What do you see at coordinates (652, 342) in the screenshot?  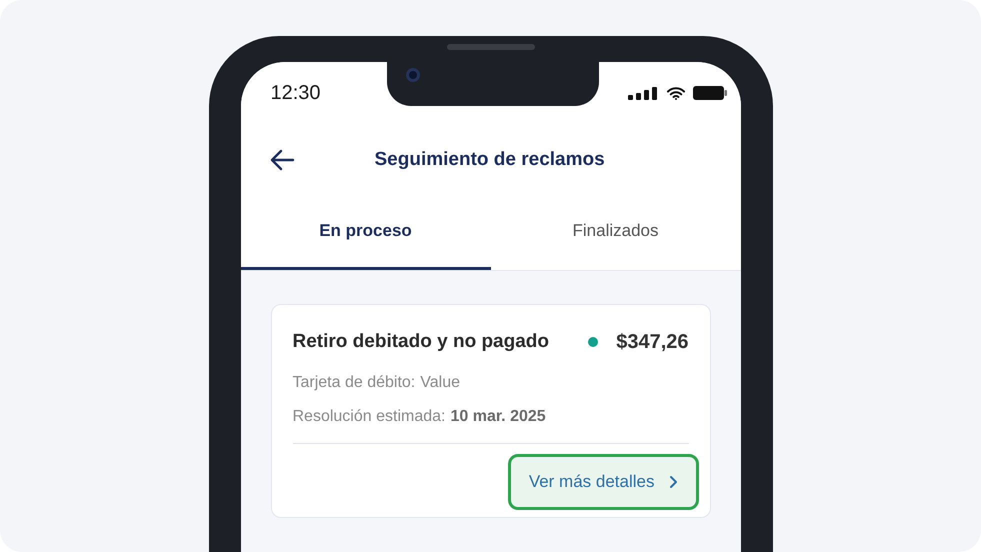 I see `claim-amount: $347,26` at bounding box center [652, 342].